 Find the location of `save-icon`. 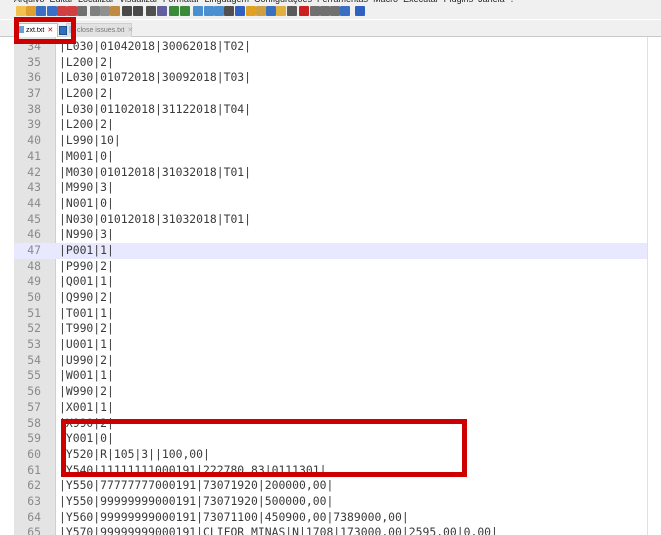

save-icon is located at coordinates (41, 11).